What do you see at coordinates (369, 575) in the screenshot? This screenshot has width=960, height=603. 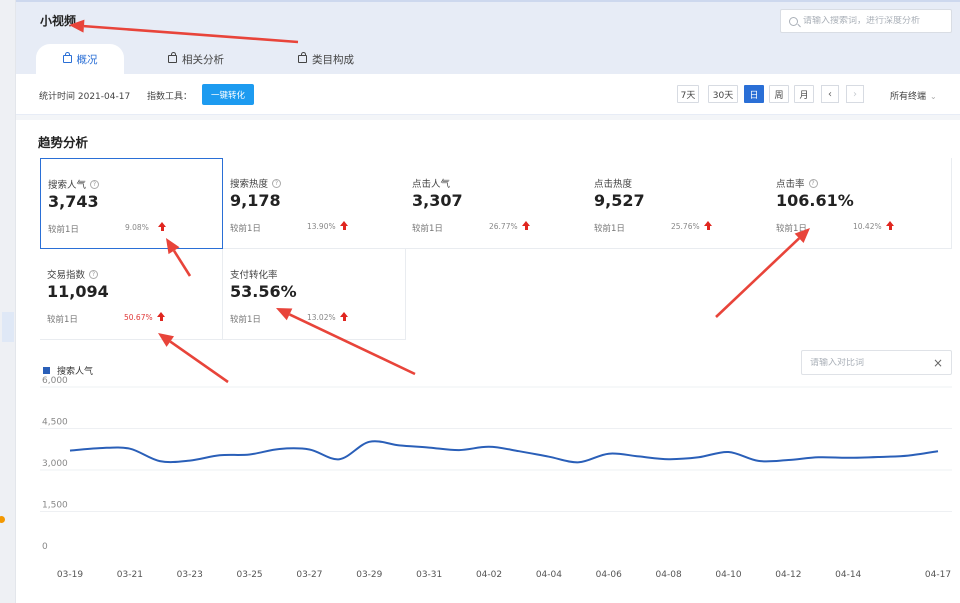 I see `x-tick-label: 03-29` at bounding box center [369, 575].